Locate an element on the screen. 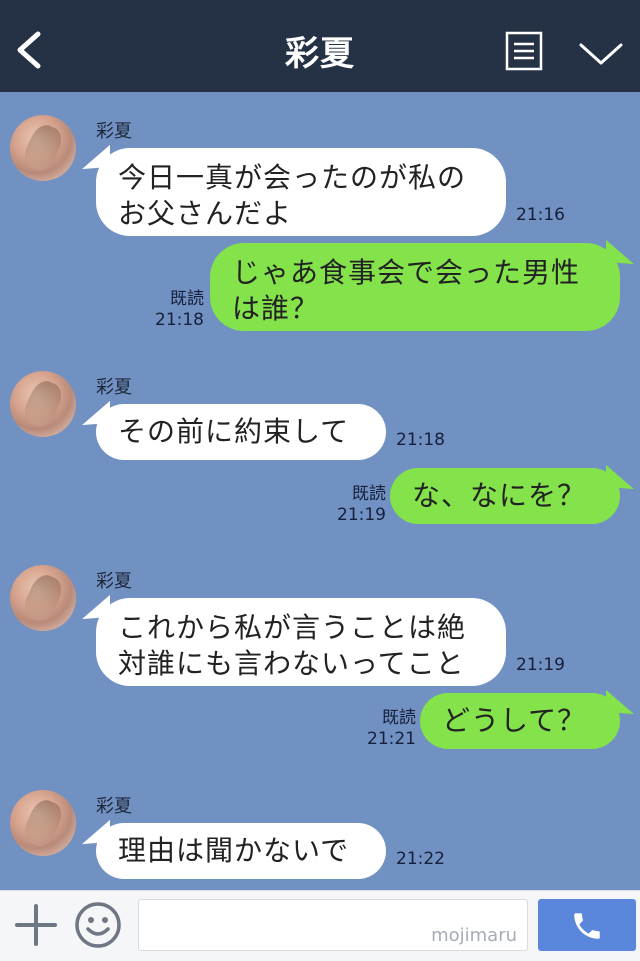  smile-icon is located at coordinates (98, 925).